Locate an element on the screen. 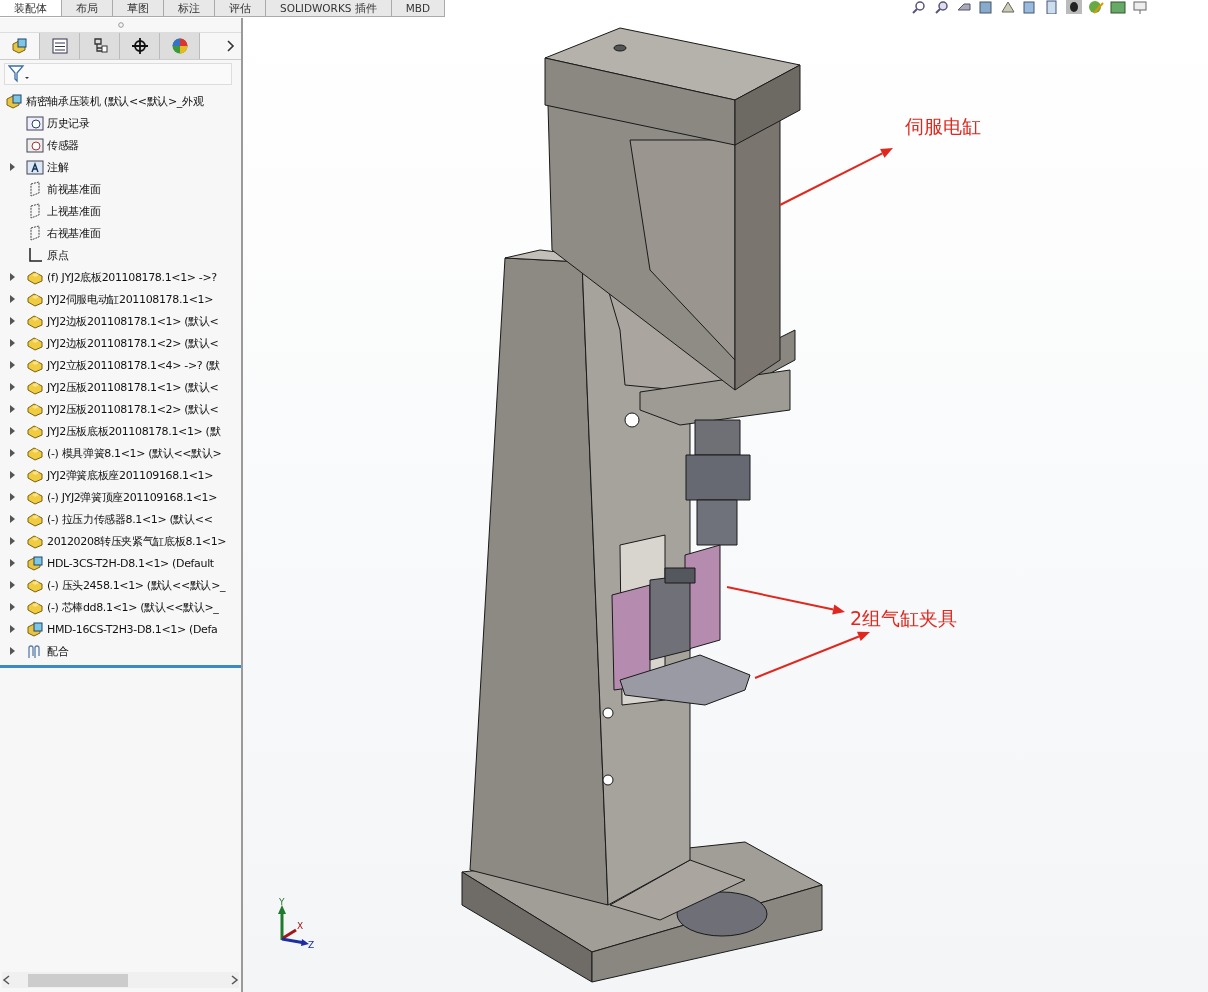  tree-item-label: (-) 压头2458.1<1> (默认<<默认>_ is located at coordinates (136, 585).